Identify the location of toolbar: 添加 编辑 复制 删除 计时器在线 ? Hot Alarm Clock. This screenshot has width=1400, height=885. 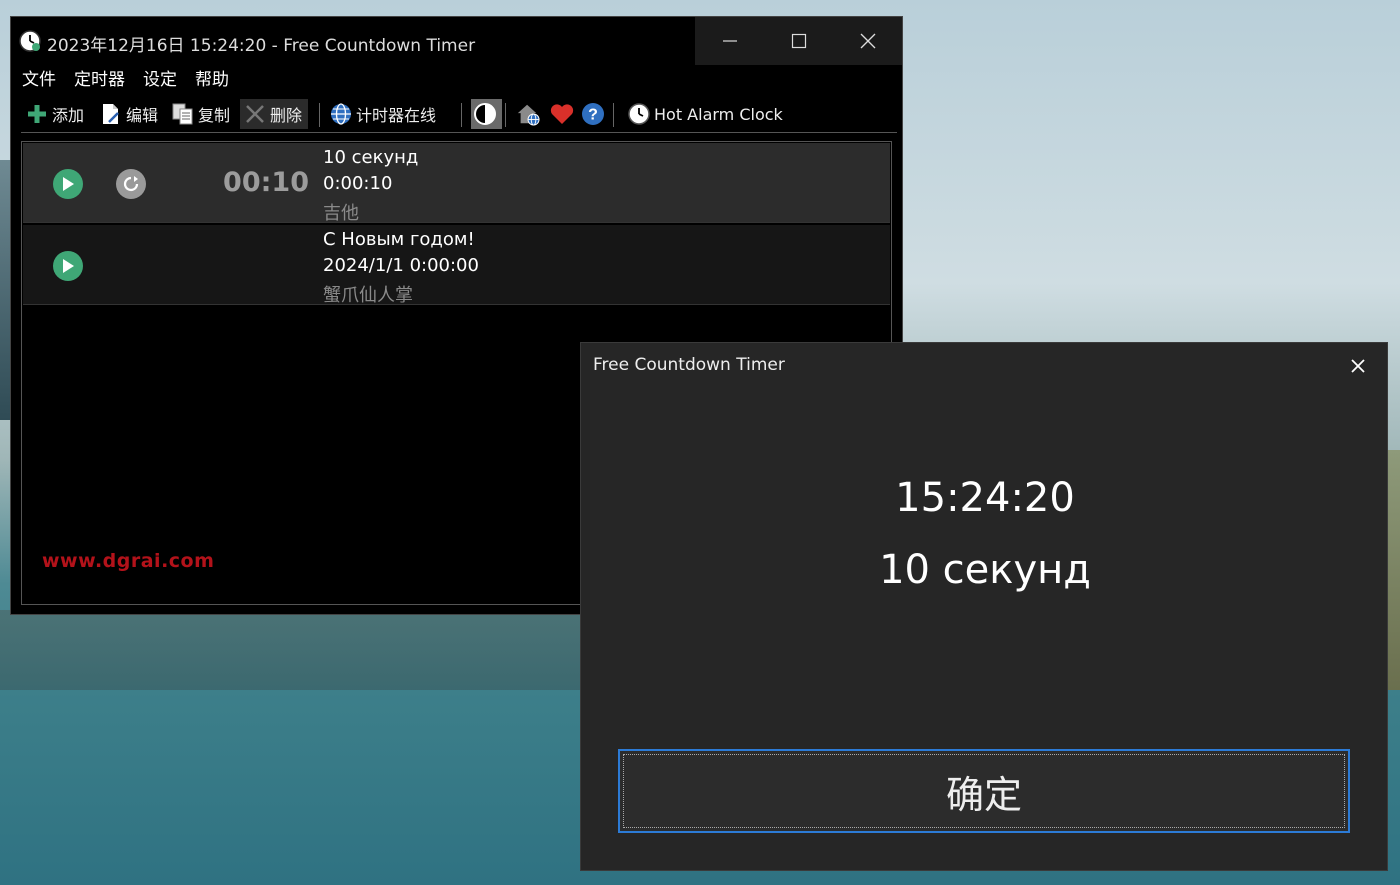
(459, 115).